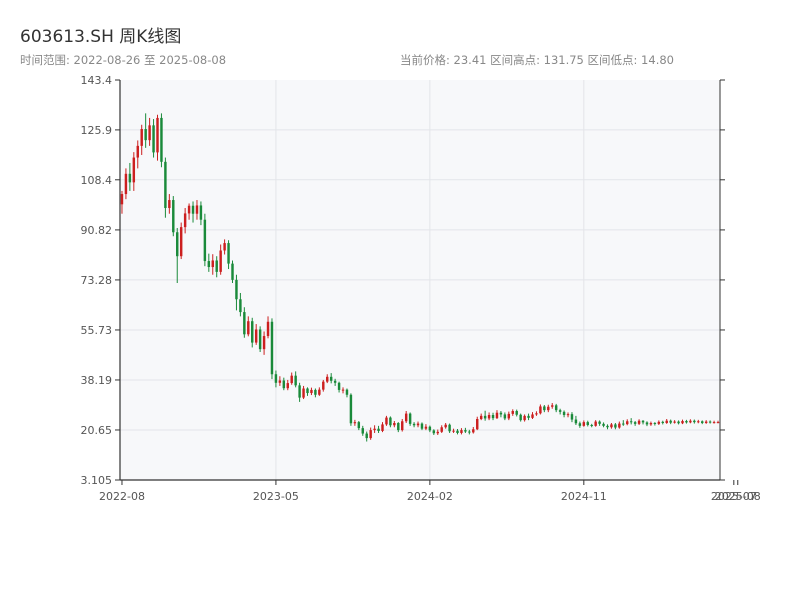  Describe the element at coordinates (97, 230) in the screenshot. I see `y-tick-label: 90.82` at that location.